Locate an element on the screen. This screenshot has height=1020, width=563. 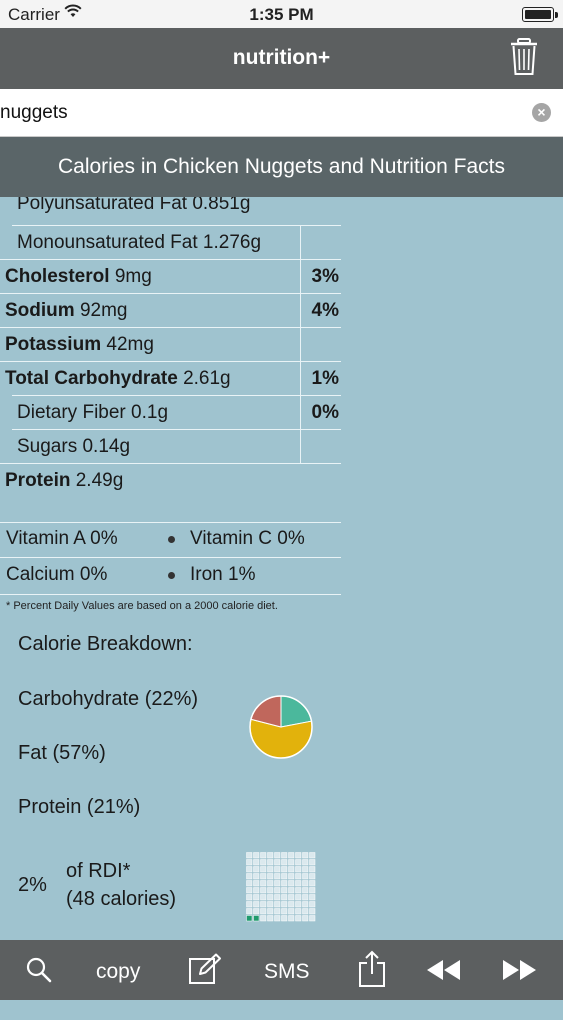
nutrient-row: Monounsaturated Fat 1.276g is located at coordinates (170, 243).